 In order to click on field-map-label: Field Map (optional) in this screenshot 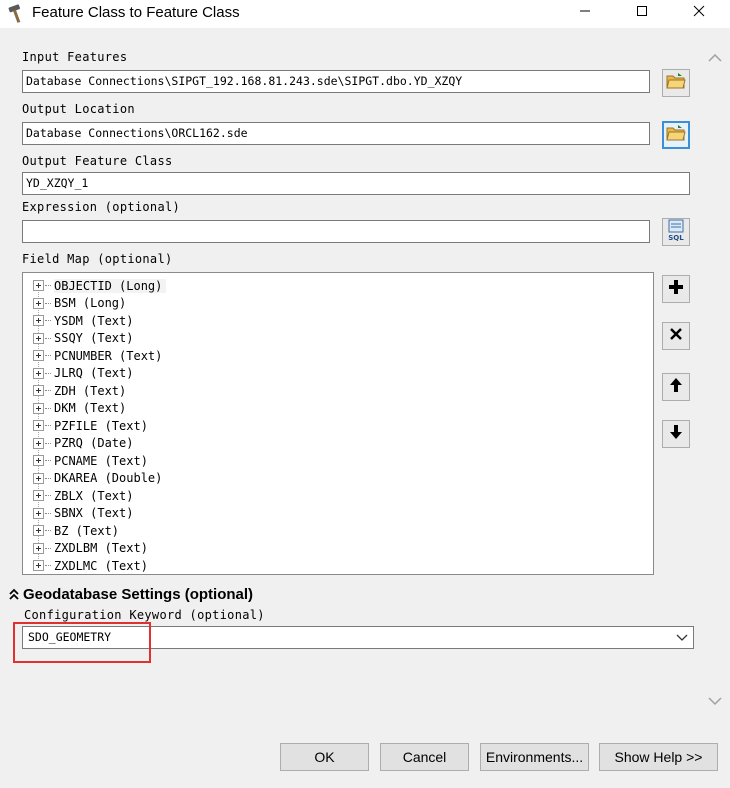, I will do `click(97, 259)`.